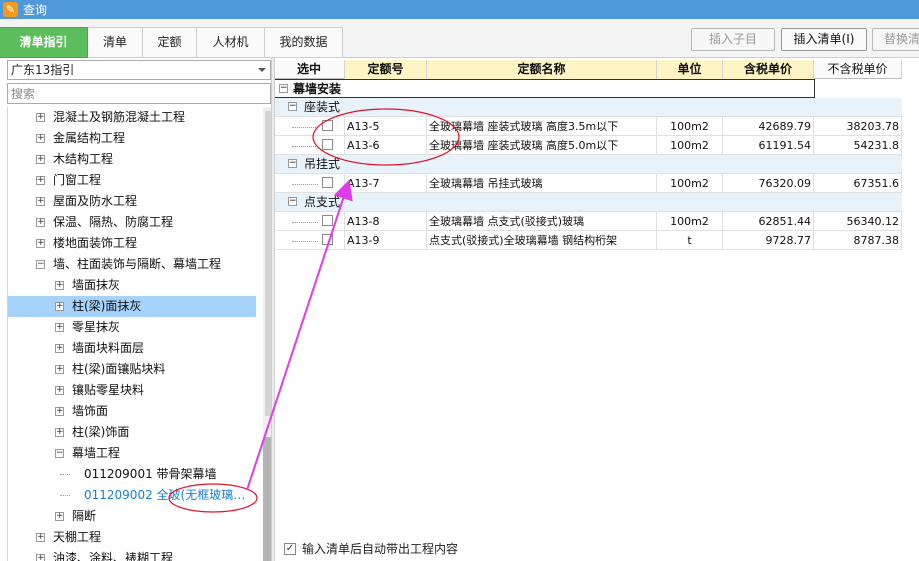 This screenshot has width=919, height=561. What do you see at coordinates (768, 126) in the screenshot?
I see `tax-price: 42689.79` at bounding box center [768, 126].